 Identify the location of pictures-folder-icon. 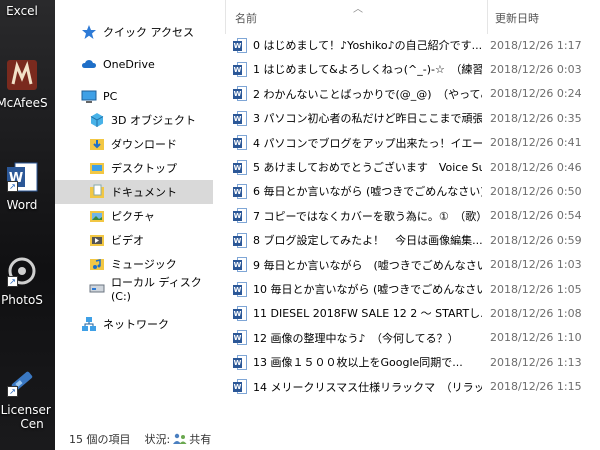
(97, 216).